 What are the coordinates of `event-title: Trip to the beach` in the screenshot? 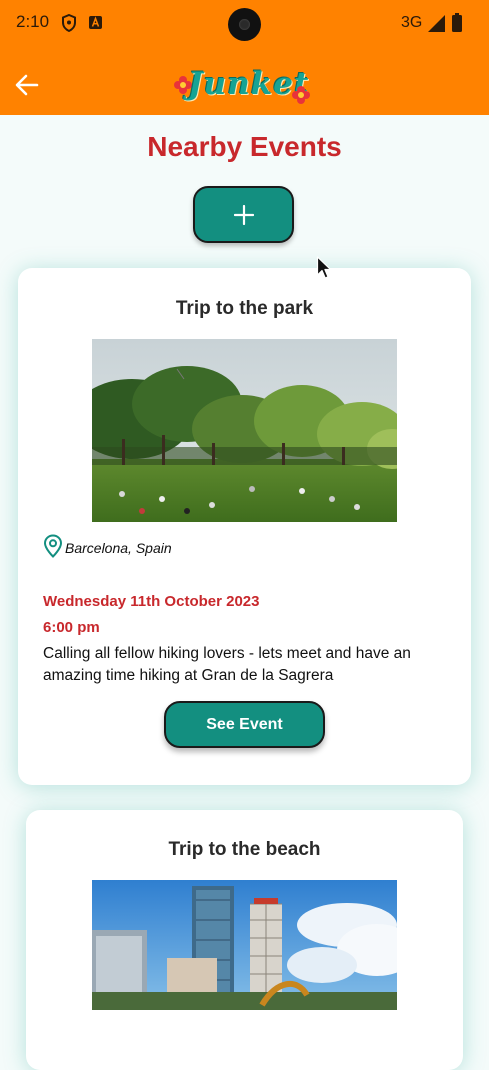 It's located at (244, 849).